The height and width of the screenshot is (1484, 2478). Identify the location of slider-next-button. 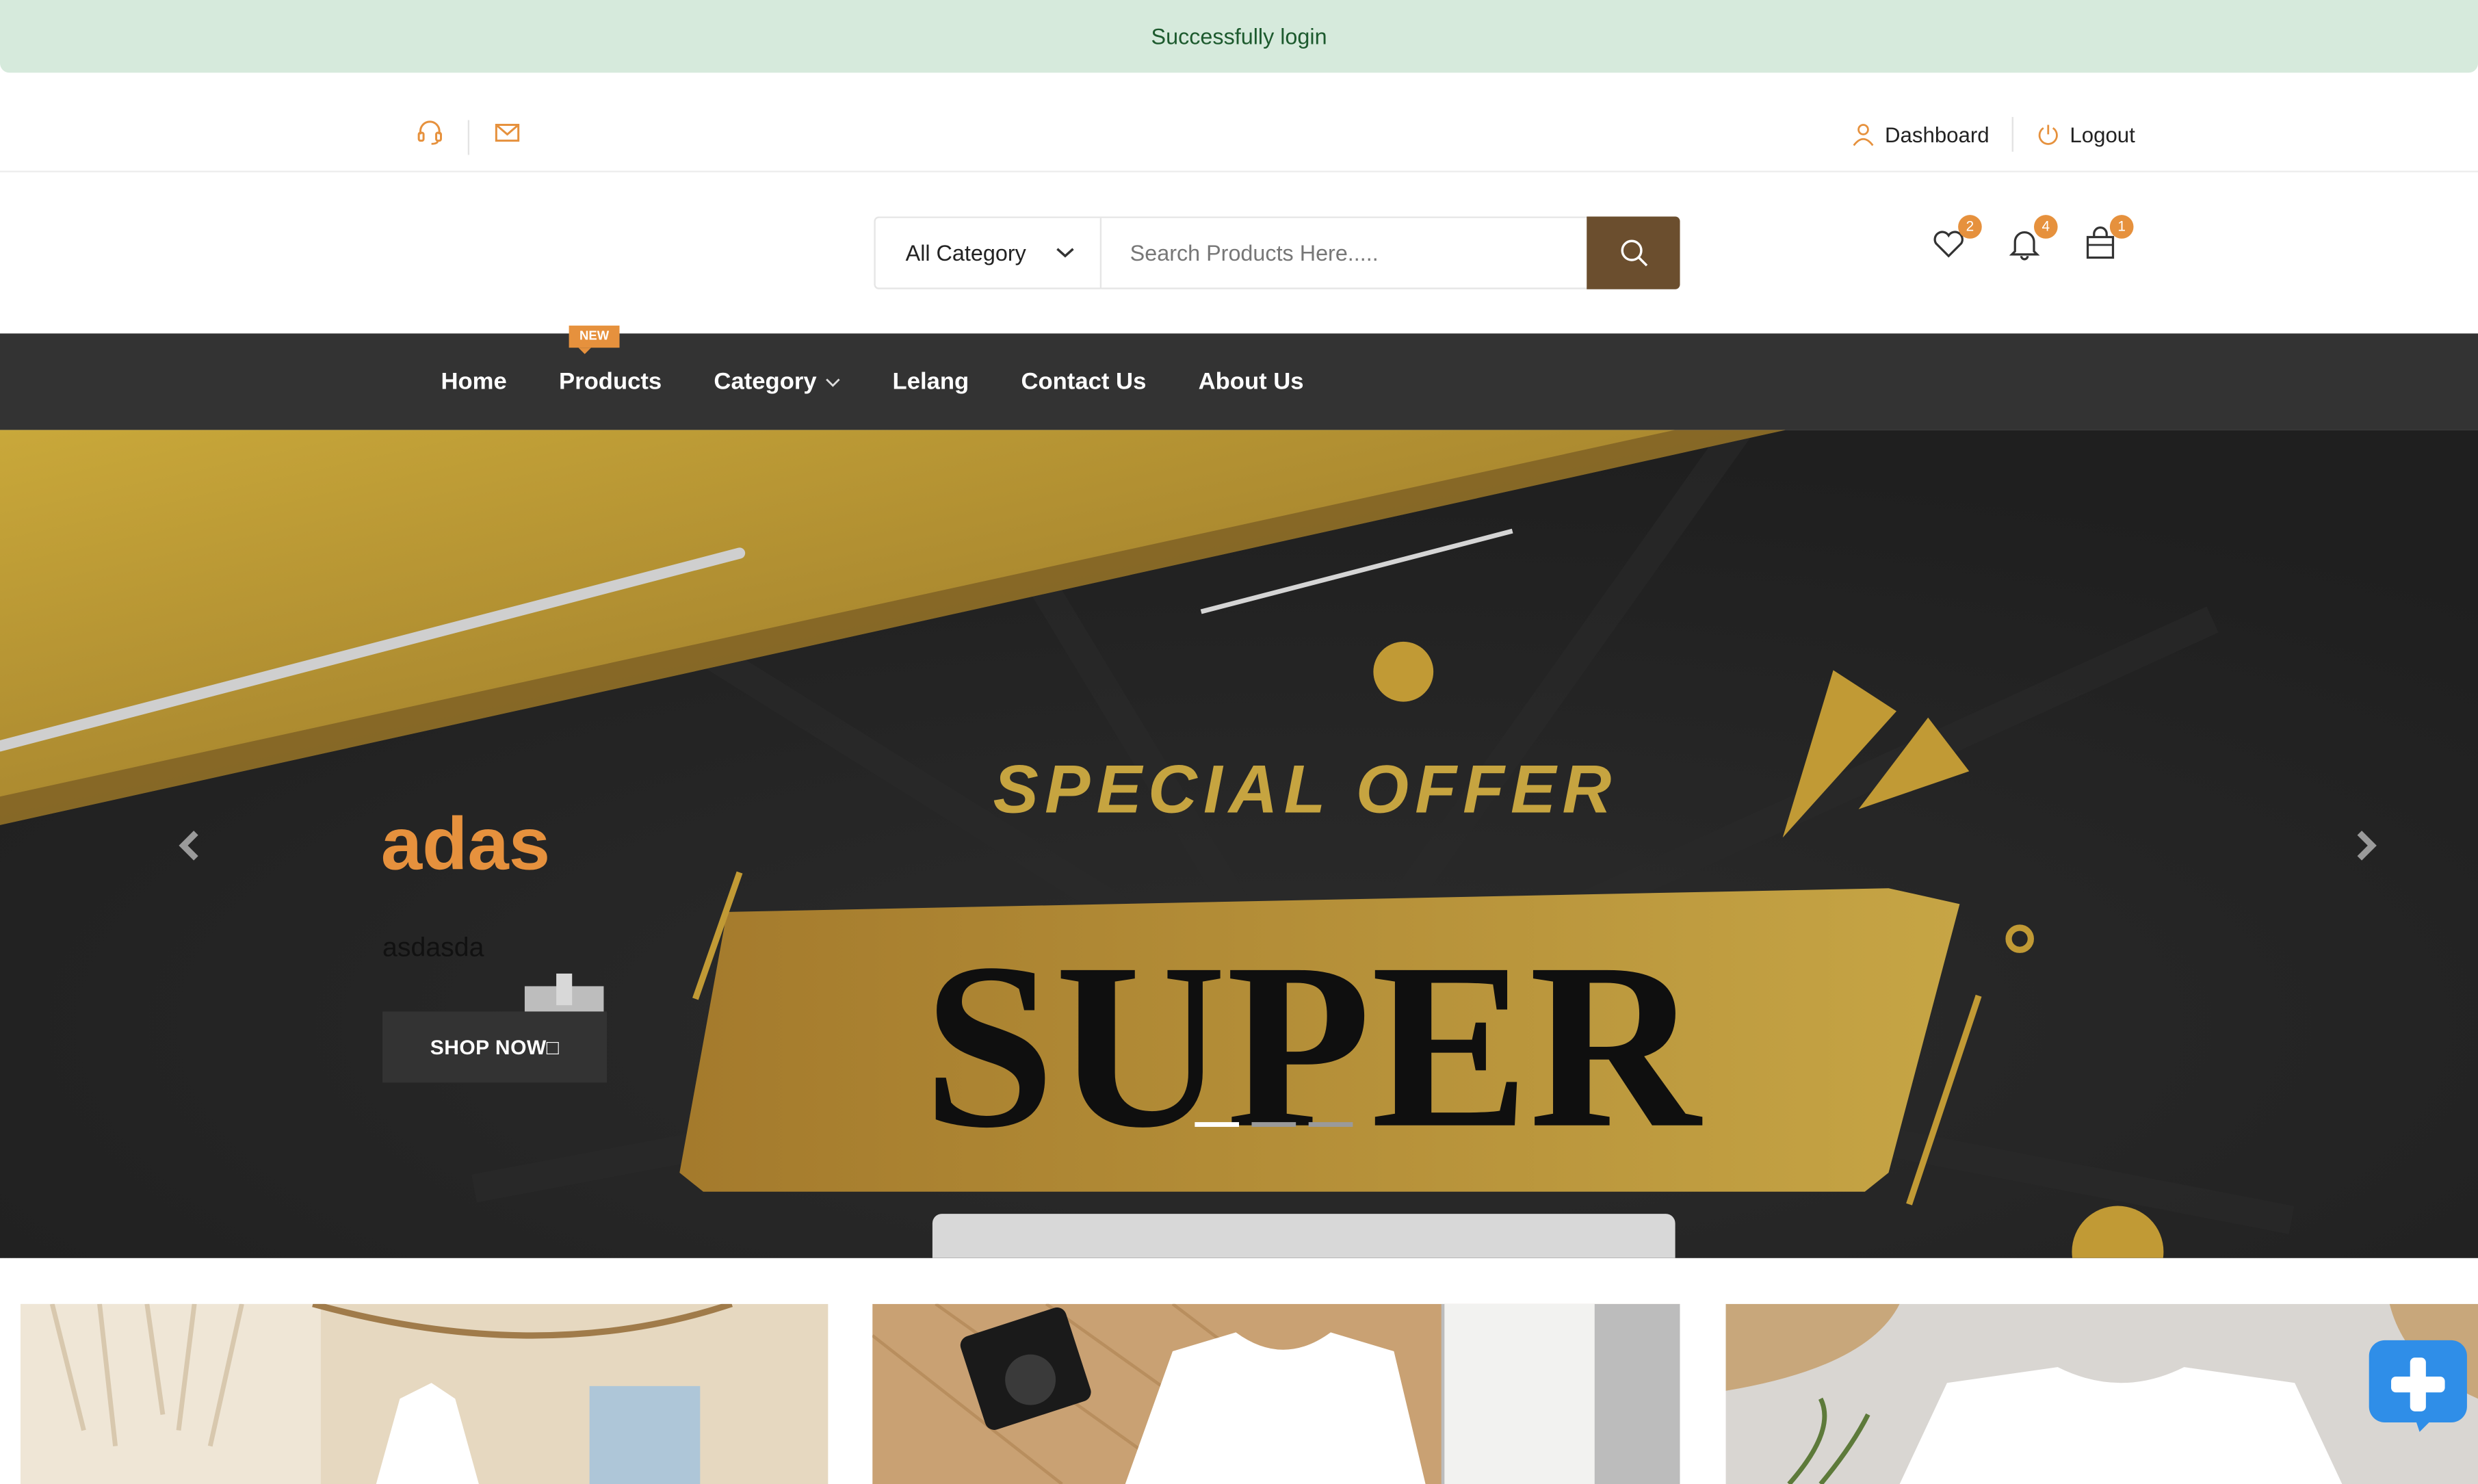
(2366, 849).